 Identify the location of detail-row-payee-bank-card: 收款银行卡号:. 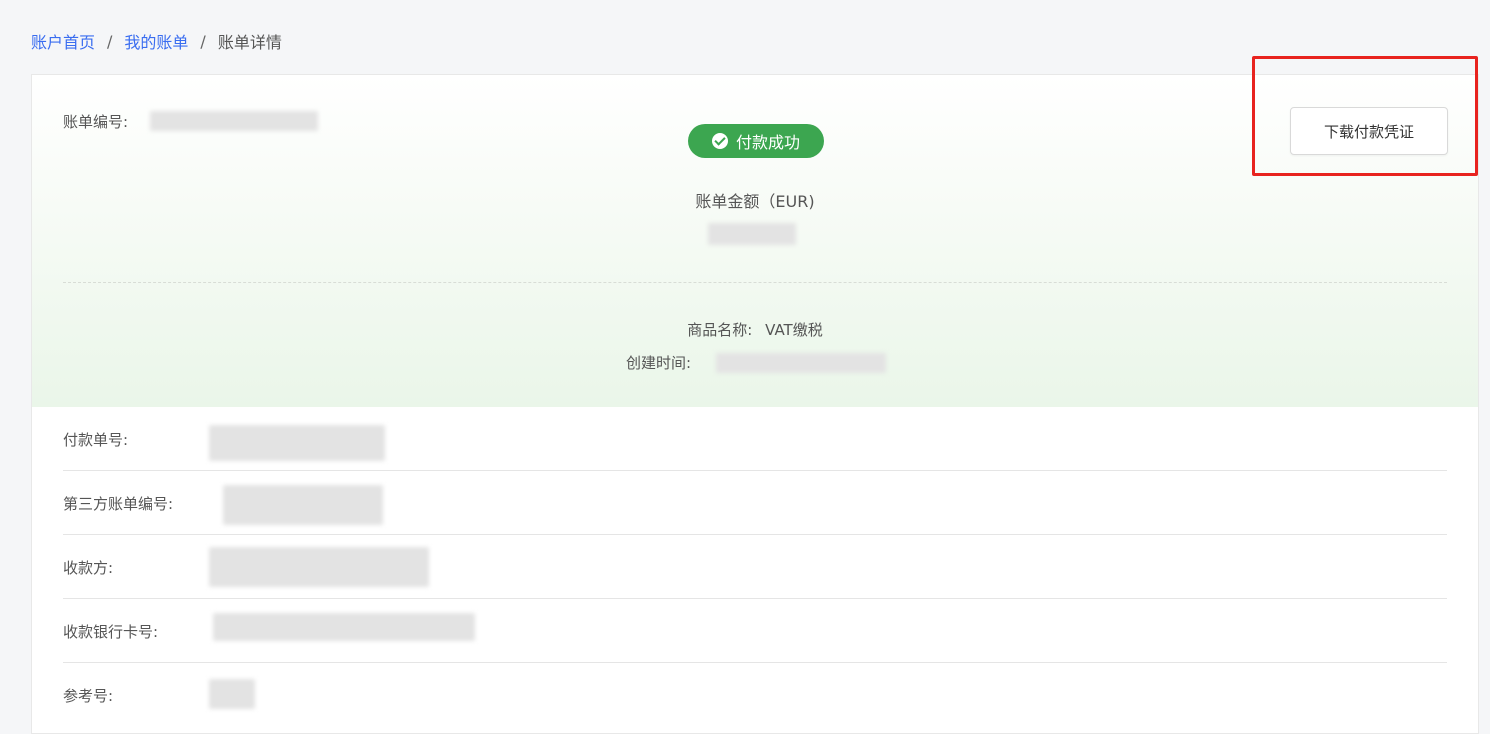
(755, 631).